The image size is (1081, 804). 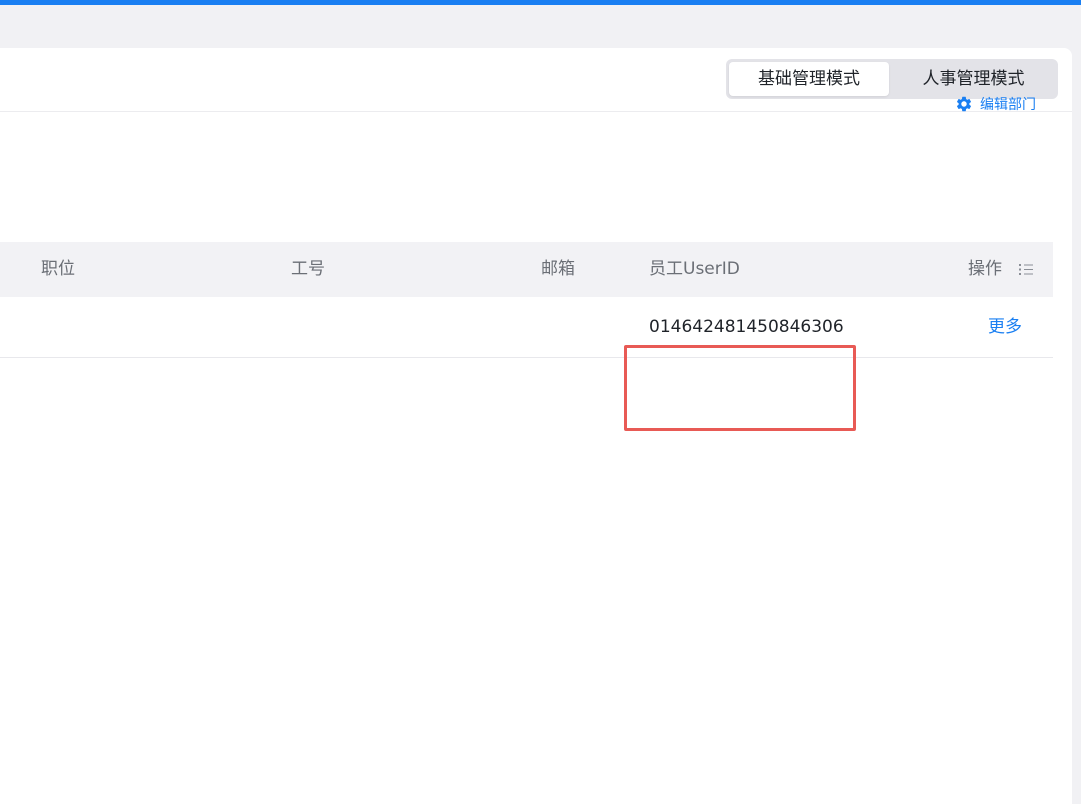 I want to click on more-actions-link: 更多, so click(x=1005, y=327).